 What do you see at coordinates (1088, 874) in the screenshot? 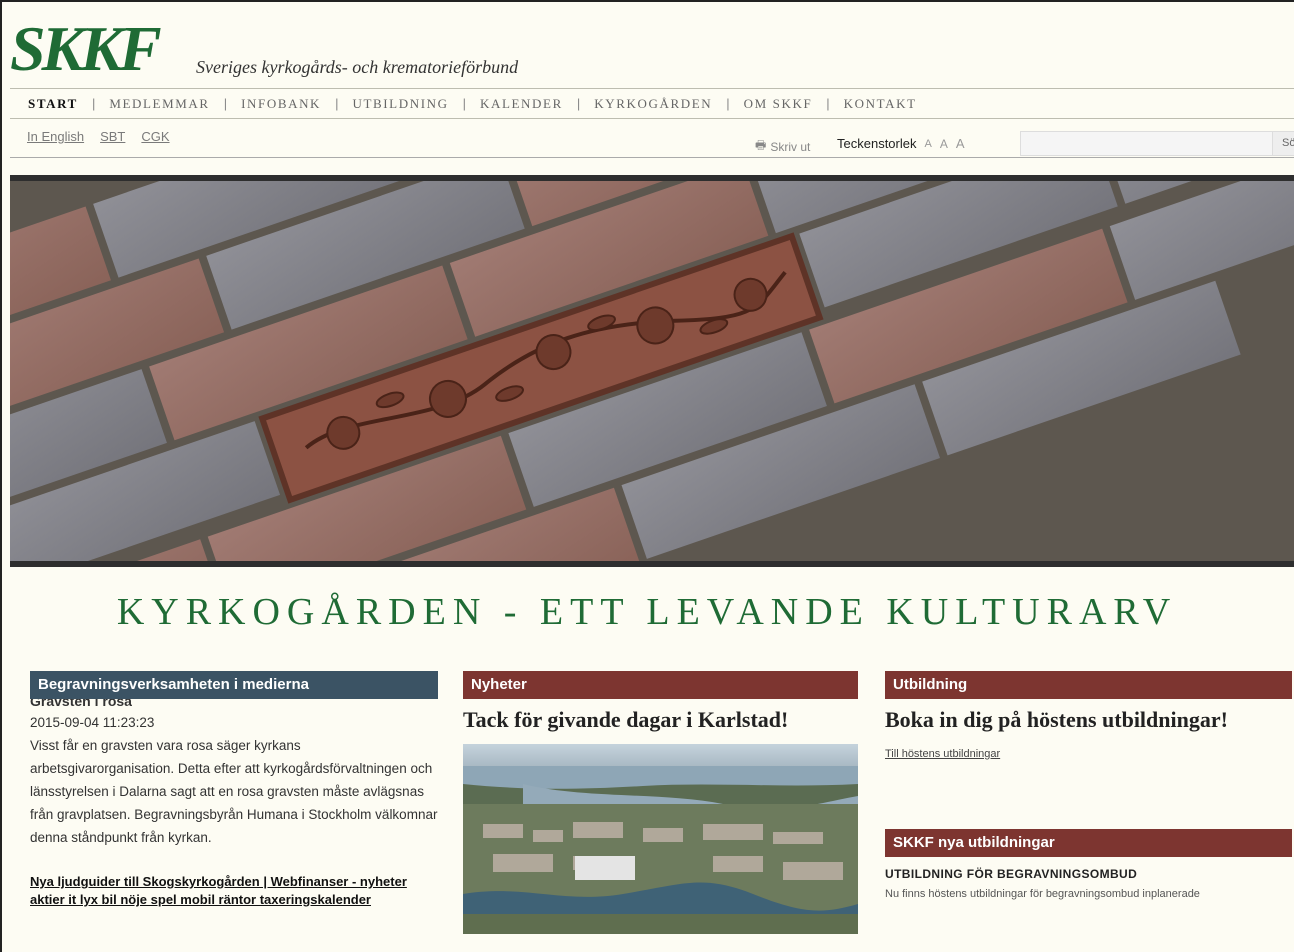
I see `course-title: UTBILDNING FÖR BEGRAVNINGSOMBUD` at bounding box center [1088, 874].